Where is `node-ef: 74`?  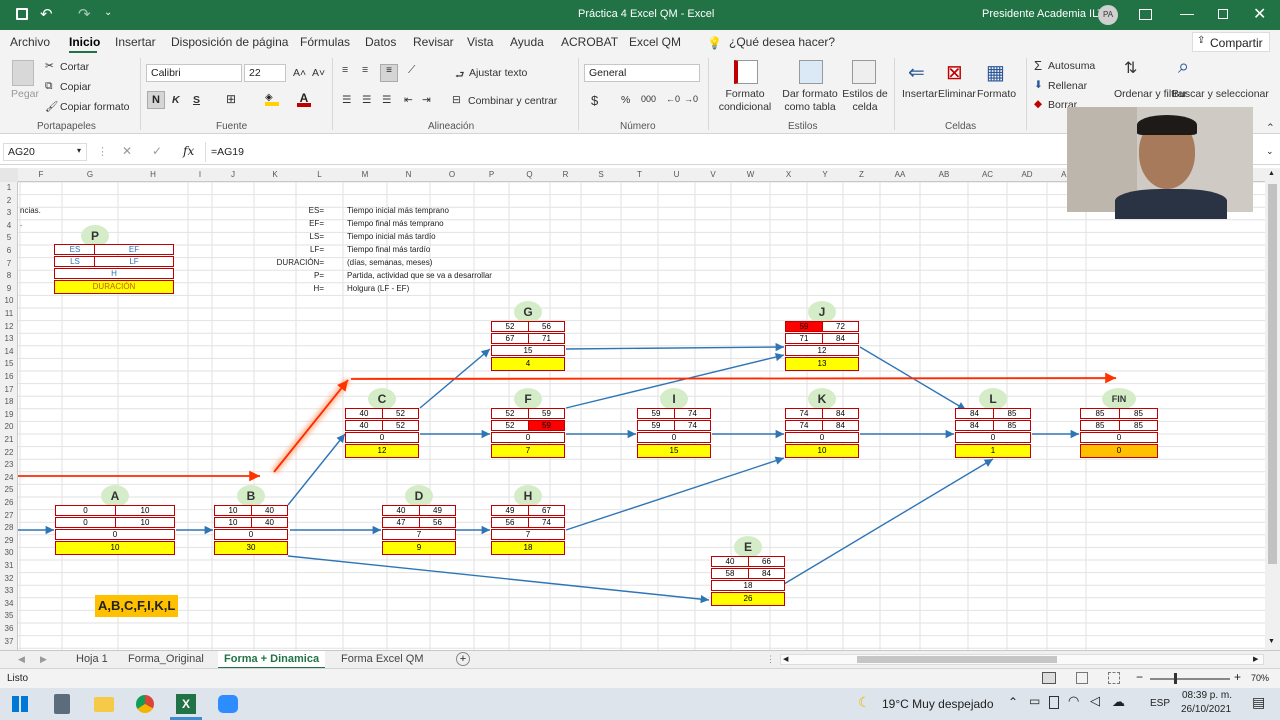
node-ef: 74 is located at coordinates (692, 413).